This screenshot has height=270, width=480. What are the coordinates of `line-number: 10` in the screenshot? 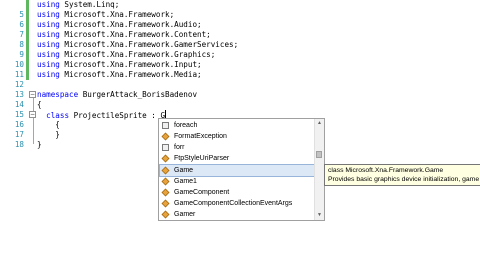 It's located at (19, 64).